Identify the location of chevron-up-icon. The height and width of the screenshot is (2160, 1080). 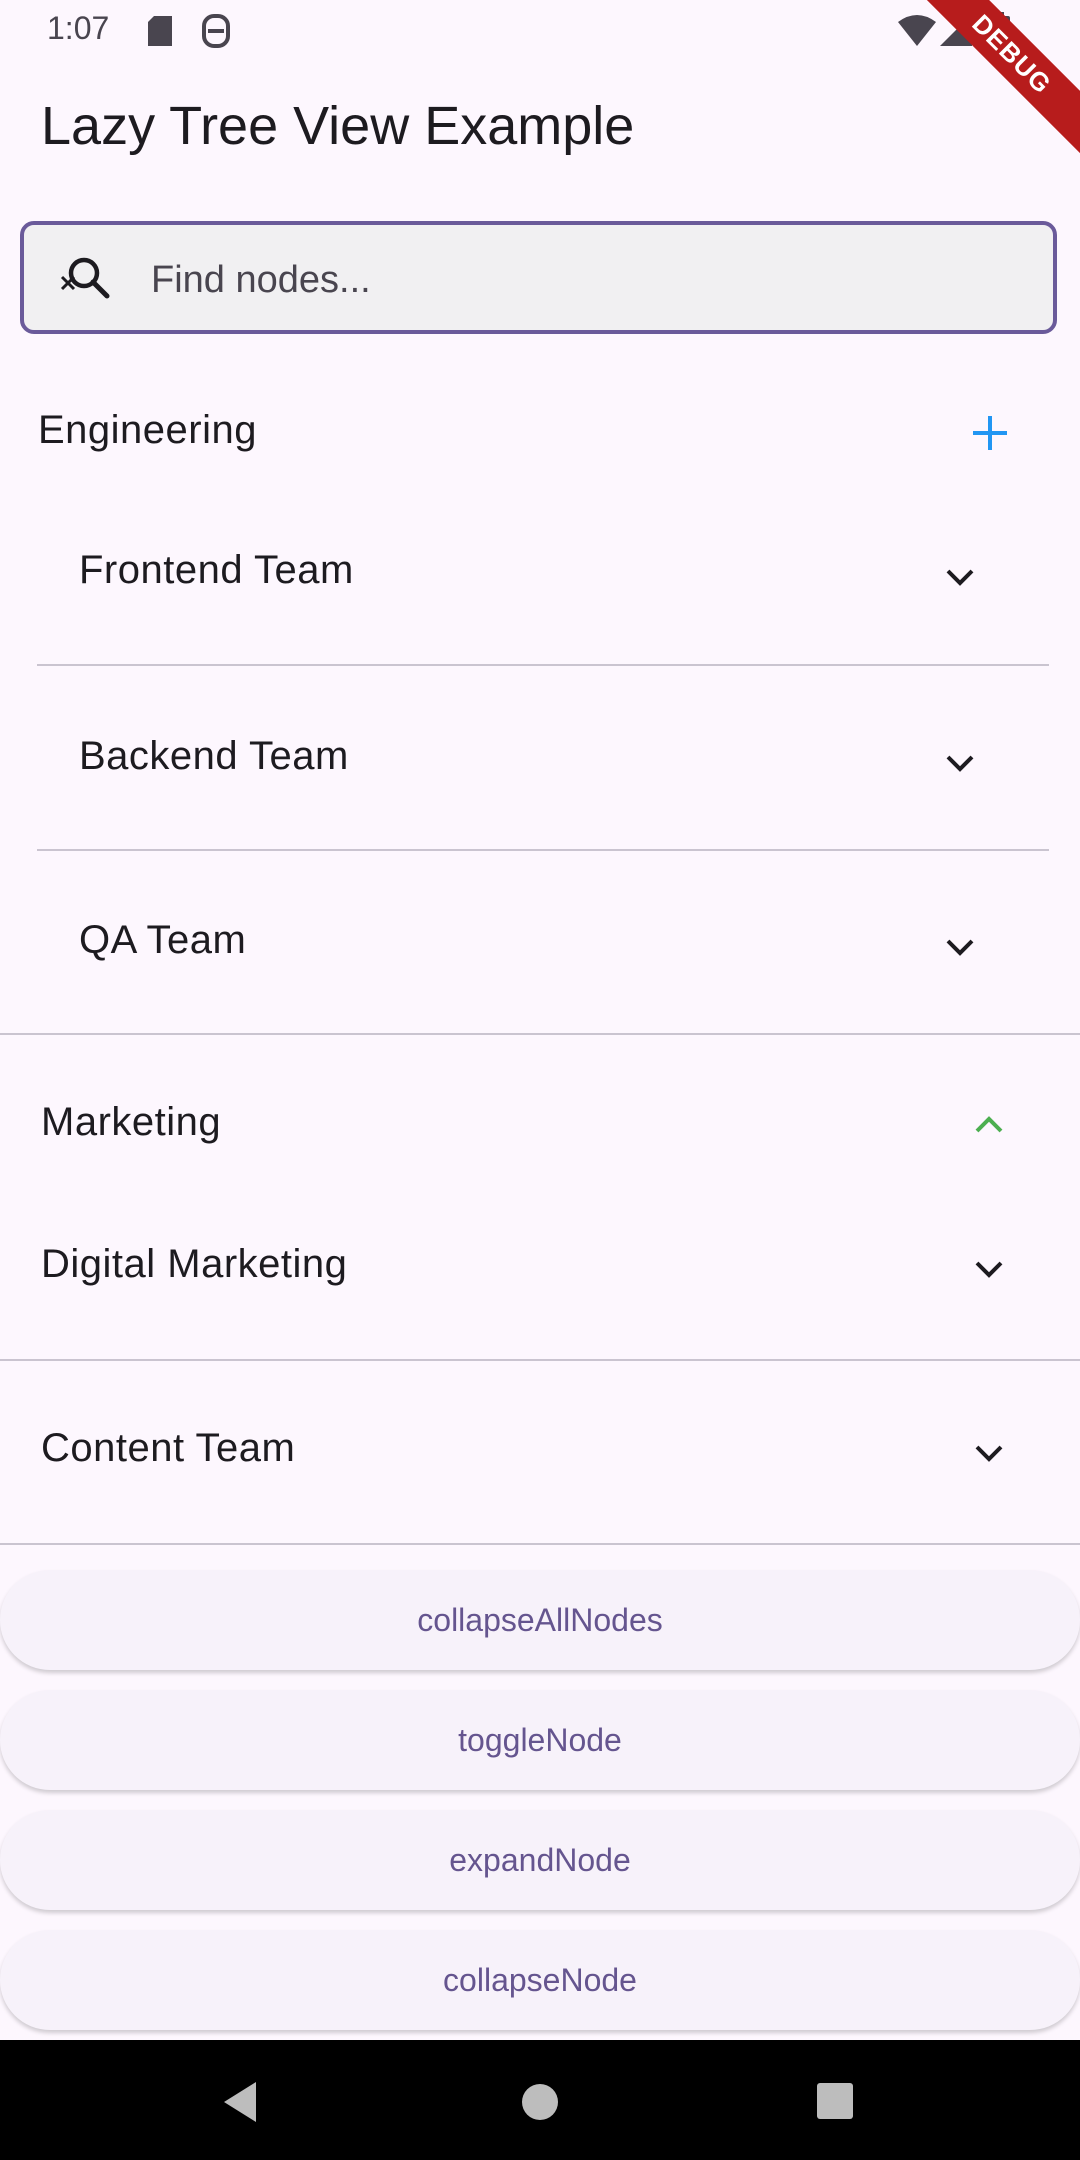
(989, 1125).